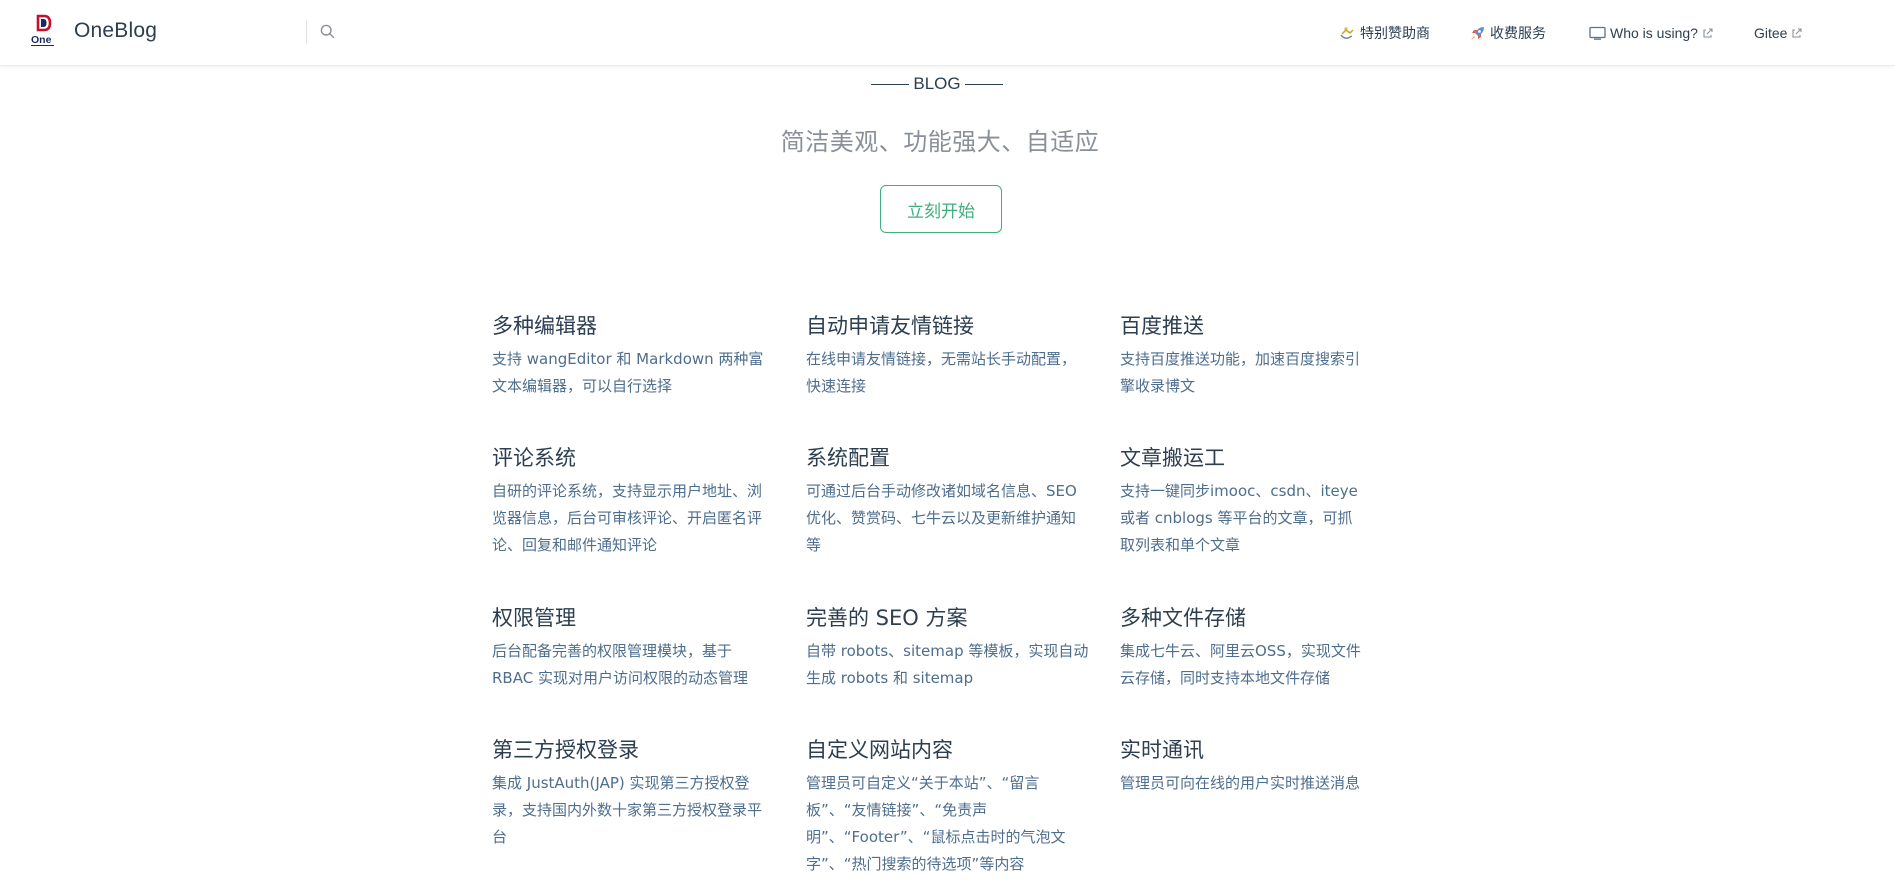 This screenshot has width=1895, height=896. Describe the element at coordinates (1347, 33) in the screenshot. I see `sponsor-icon` at that location.